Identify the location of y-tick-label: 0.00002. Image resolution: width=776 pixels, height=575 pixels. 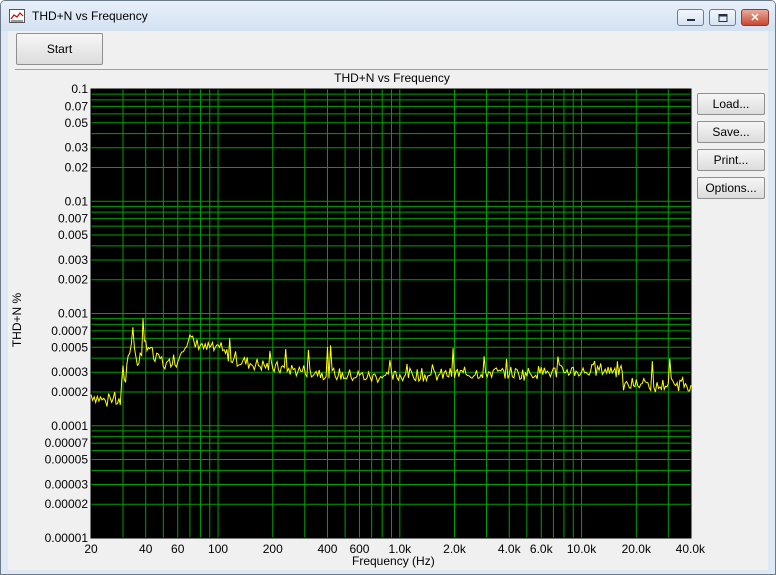
(67, 504).